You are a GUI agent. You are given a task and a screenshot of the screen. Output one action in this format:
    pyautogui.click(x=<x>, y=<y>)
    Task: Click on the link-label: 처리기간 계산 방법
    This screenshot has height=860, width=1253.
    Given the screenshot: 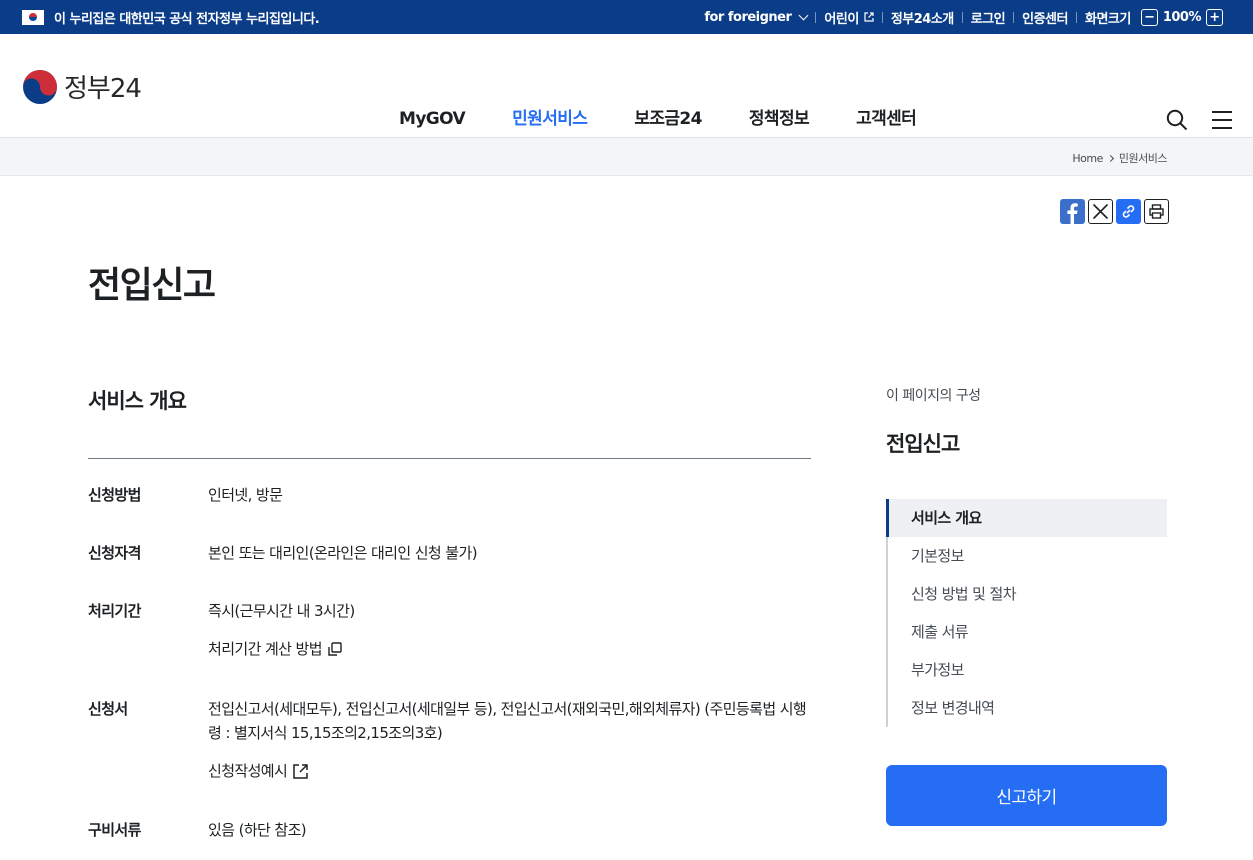 What is the action you would take?
    pyautogui.click(x=265, y=649)
    